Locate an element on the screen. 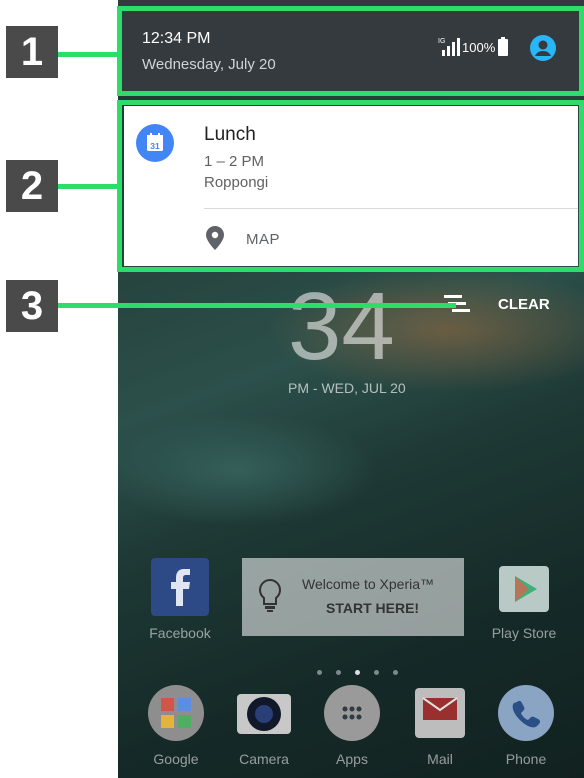  callout-marker-2: 2 is located at coordinates (32, 186).